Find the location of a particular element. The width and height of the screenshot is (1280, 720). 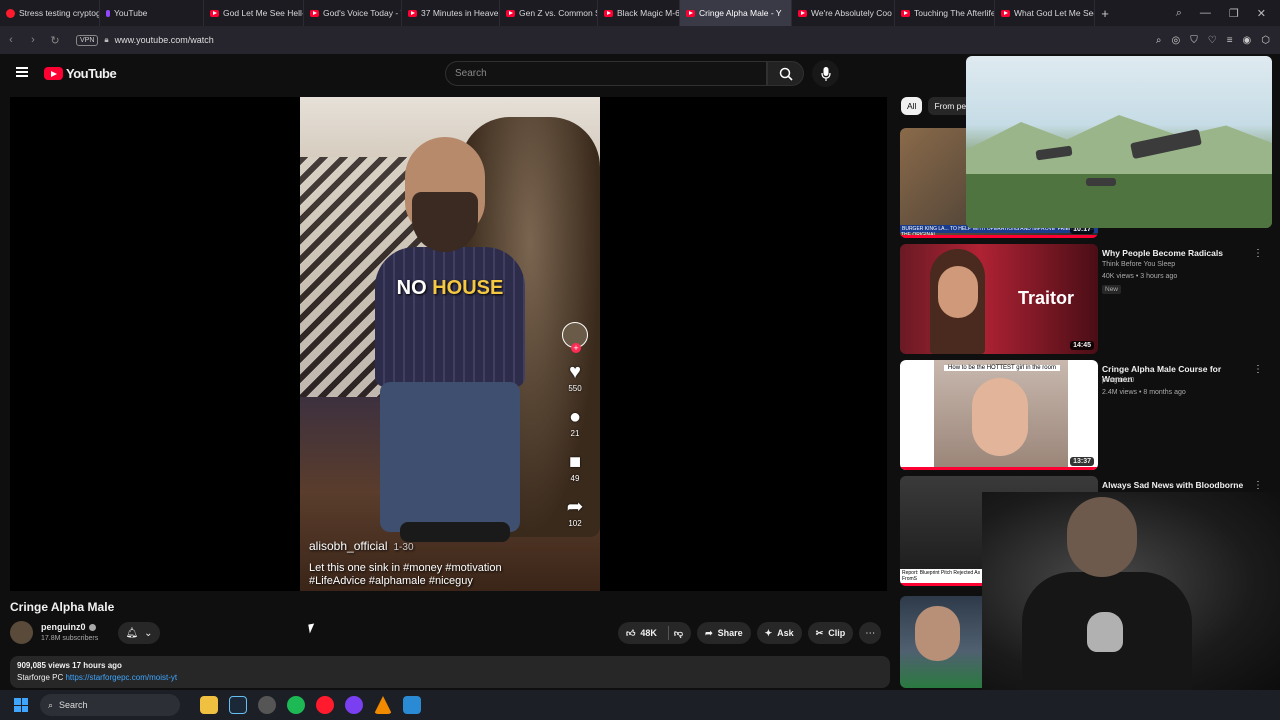

guide-menu-icon is located at coordinates (22, 72).